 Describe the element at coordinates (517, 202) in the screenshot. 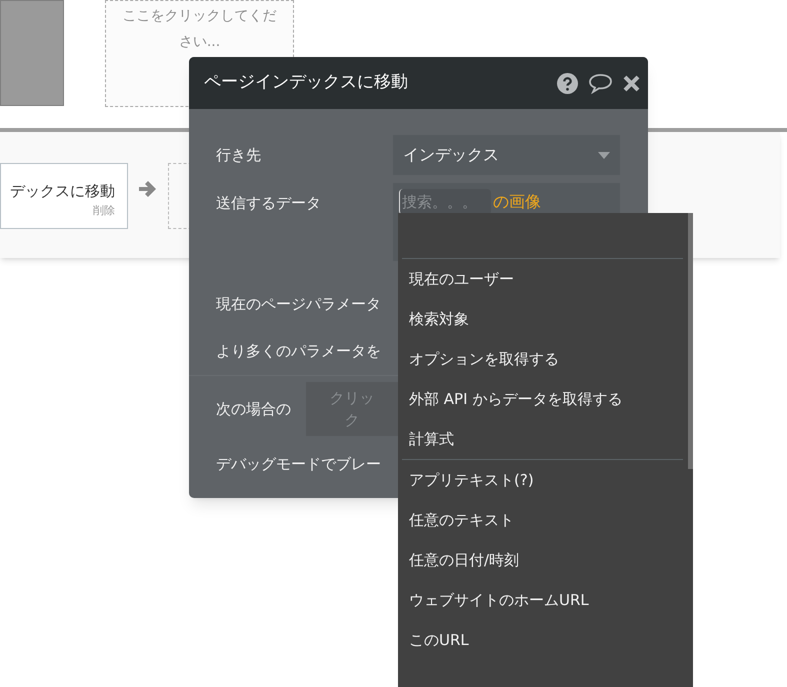

I see `expression-suffix: の画像` at that location.